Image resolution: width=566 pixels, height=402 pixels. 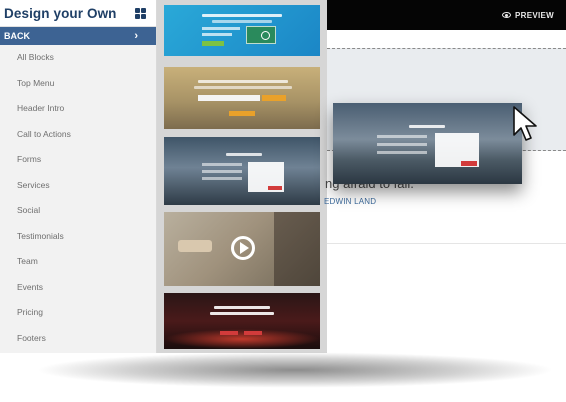 What do you see at coordinates (78, 211) in the screenshot?
I see `sidebar-item-social: Social` at bounding box center [78, 211].